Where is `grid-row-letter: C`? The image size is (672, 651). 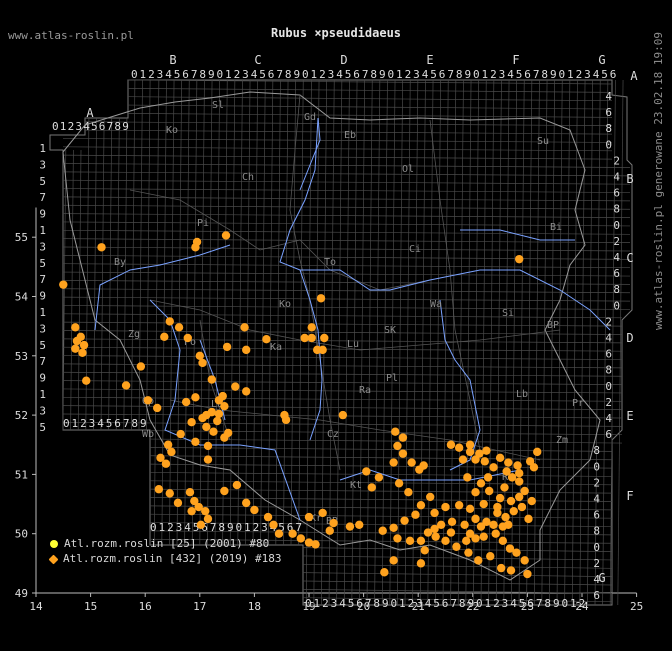 grid-row-letter: C is located at coordinates (629, 258).